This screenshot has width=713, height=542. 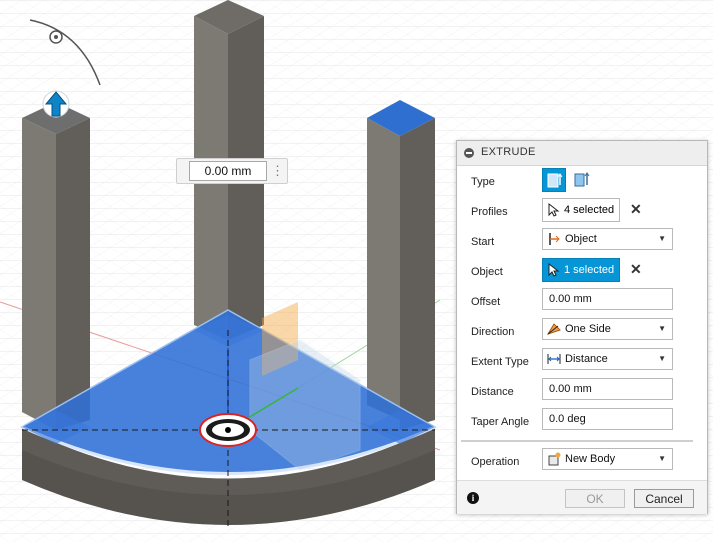 I want to click on one-side-icon, so click(x=554, y=329).